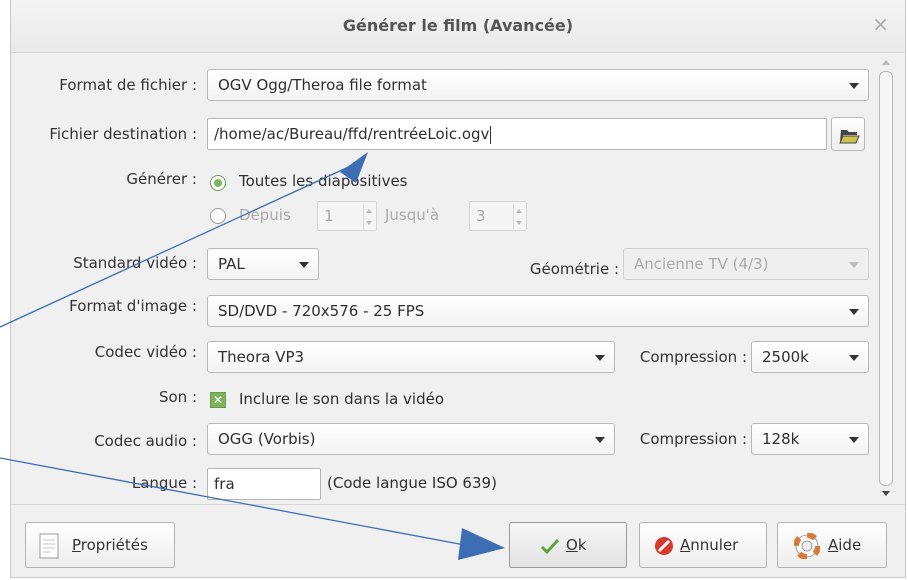 This screenshot has width=908, height=580. Describe the element at coordinates (550, 546) in the screenshot. I see `checkmark-icon` at that location.